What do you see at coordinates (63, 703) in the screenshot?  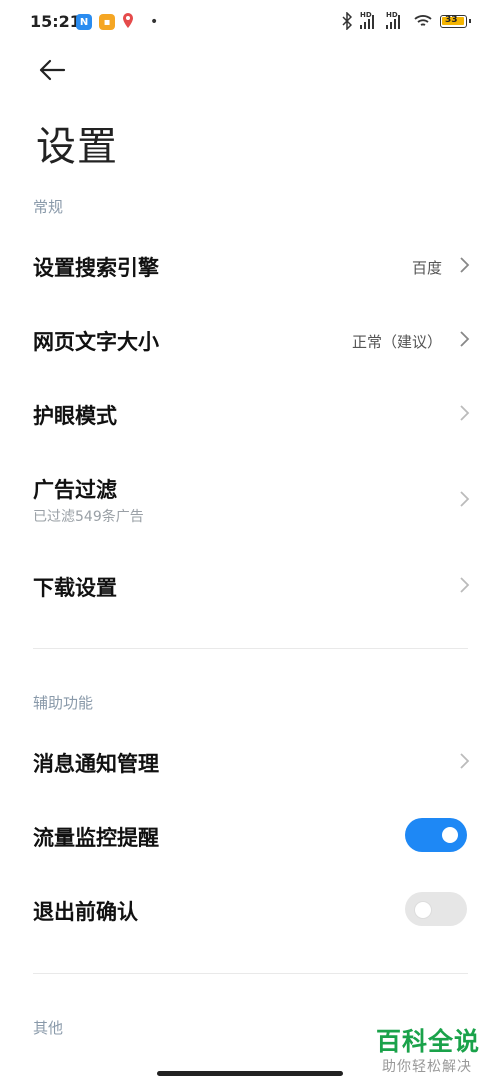 I see `section-accessibility-header: 辅助功能` at bounding box center [63, 703].